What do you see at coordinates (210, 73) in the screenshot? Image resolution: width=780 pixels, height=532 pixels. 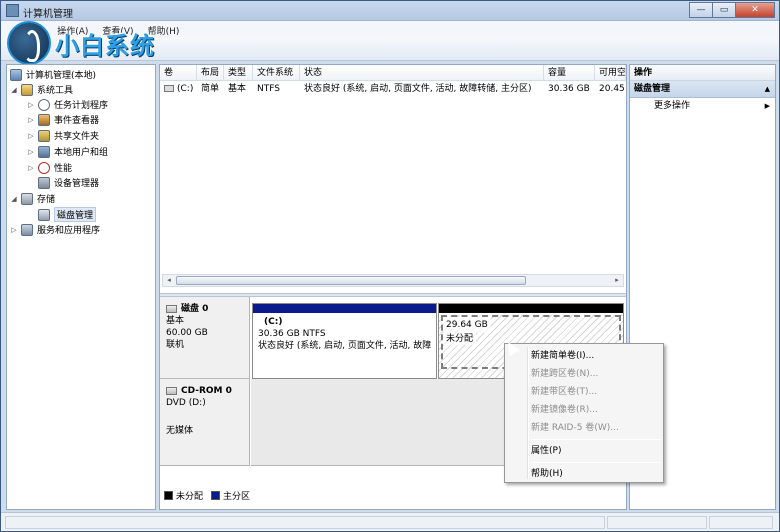 I see `column-header-layout: 布局` at bounding box center [210, 73].